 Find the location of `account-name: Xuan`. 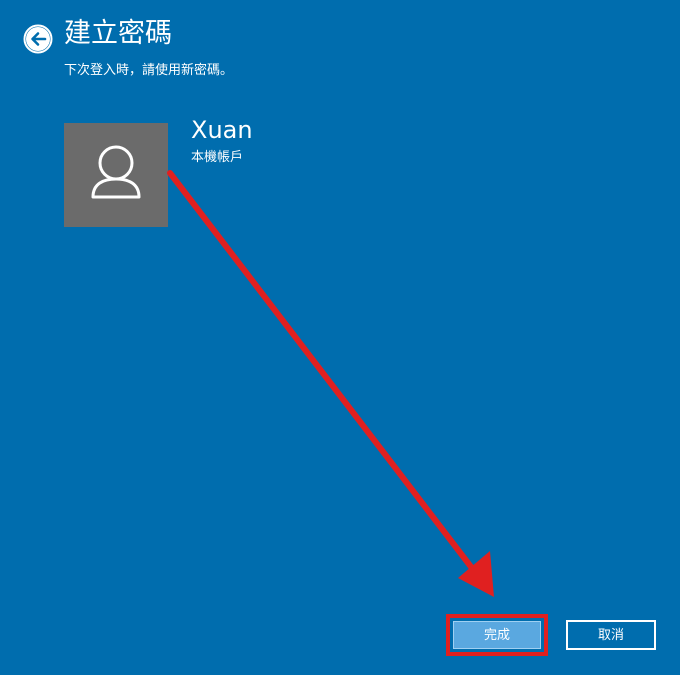

account-name: Xuan is located at coordinates (222, 130).